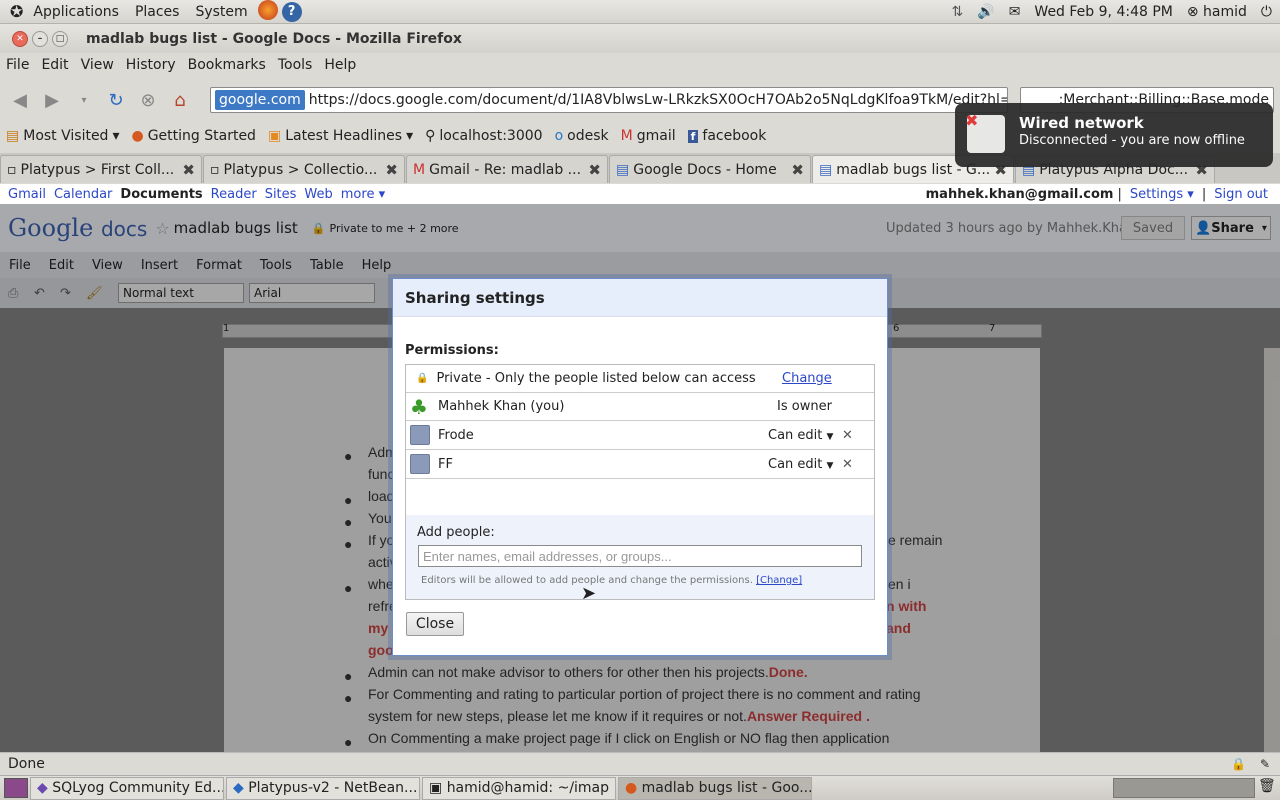  I want to click on menu-view: View, so click(97, 65).